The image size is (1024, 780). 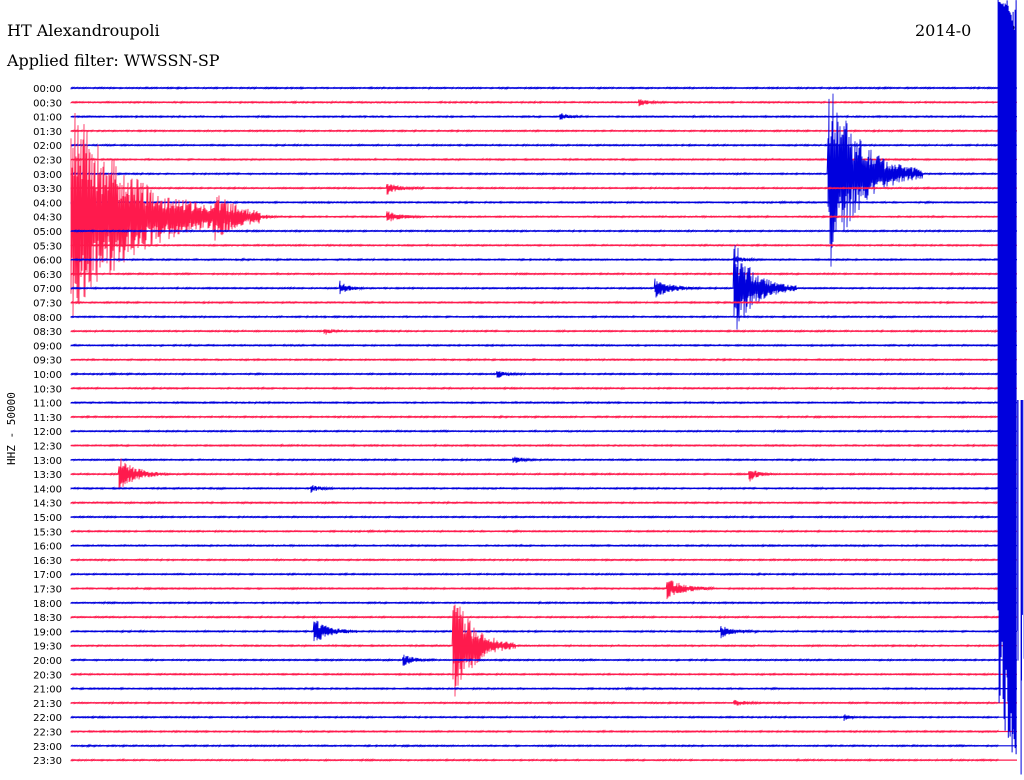 I want to click on tick-label-1430: 14:30, so click(x=47, y=504).